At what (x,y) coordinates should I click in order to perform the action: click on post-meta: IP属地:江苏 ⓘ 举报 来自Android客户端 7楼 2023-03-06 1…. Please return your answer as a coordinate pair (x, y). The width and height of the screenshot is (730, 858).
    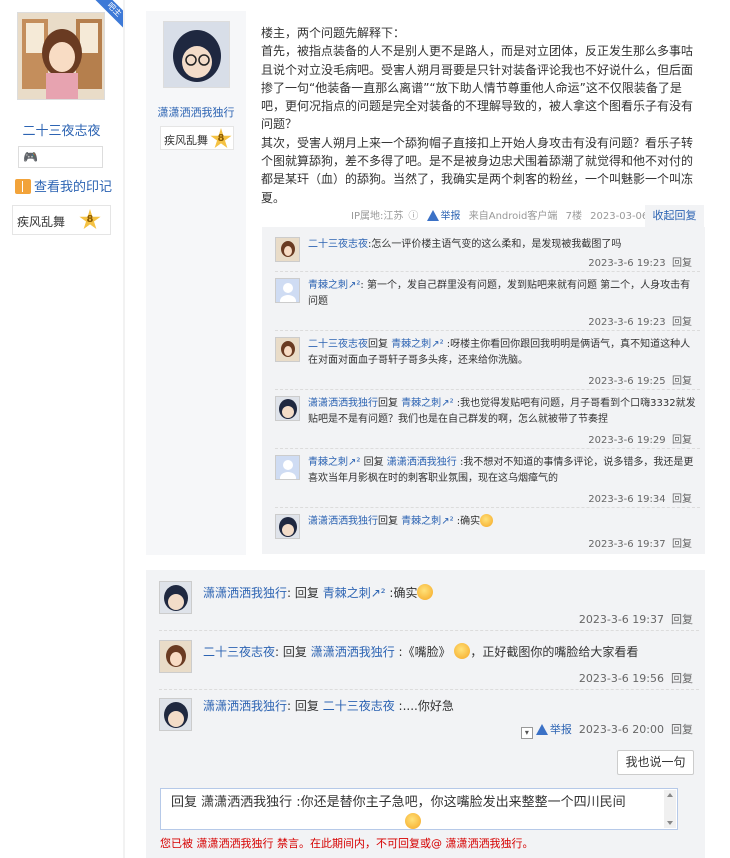
    Looking at the image, I should click on (518, 214).